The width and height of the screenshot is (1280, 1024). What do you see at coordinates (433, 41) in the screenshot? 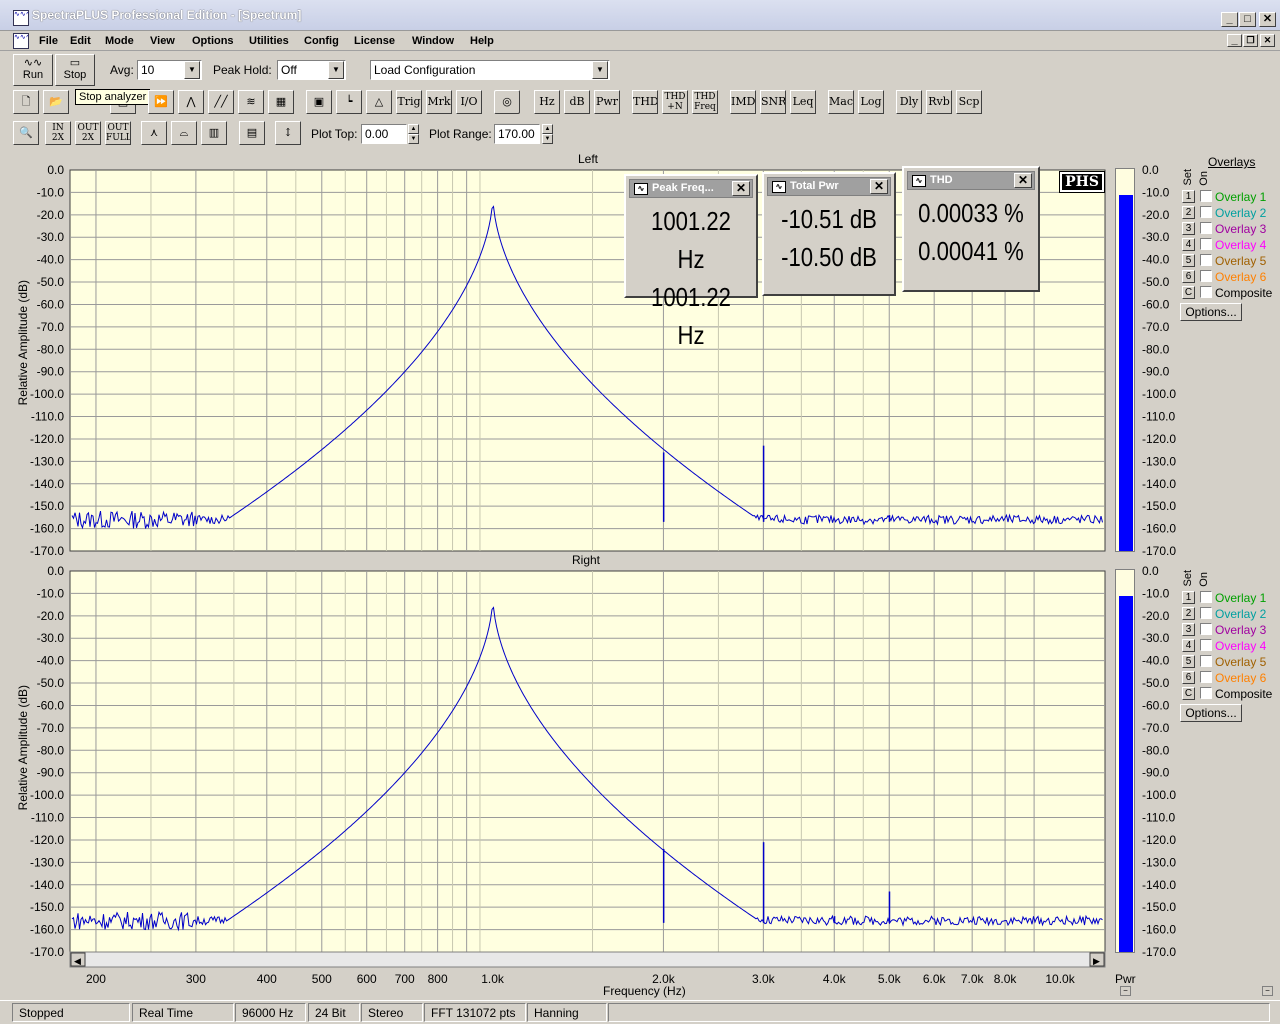
I see `menu-window: Window` at bounding box center [433, 41].